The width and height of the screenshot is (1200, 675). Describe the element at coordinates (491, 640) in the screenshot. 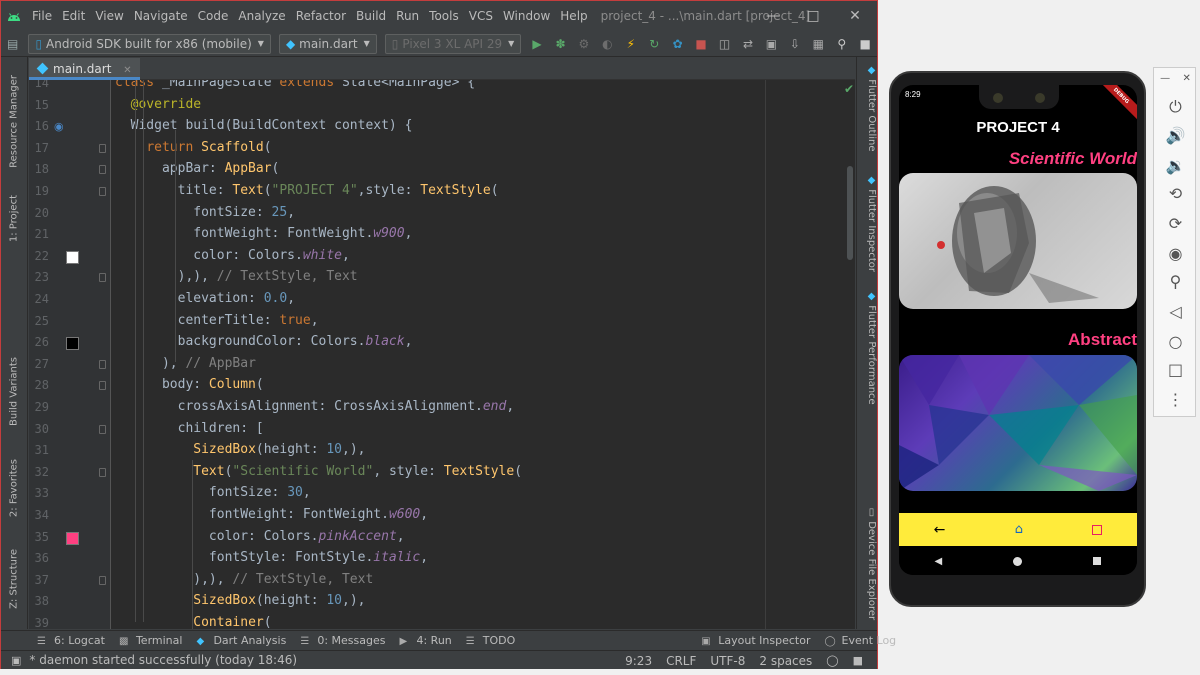

I see `tool-todo: ☰ TODO` at that location.